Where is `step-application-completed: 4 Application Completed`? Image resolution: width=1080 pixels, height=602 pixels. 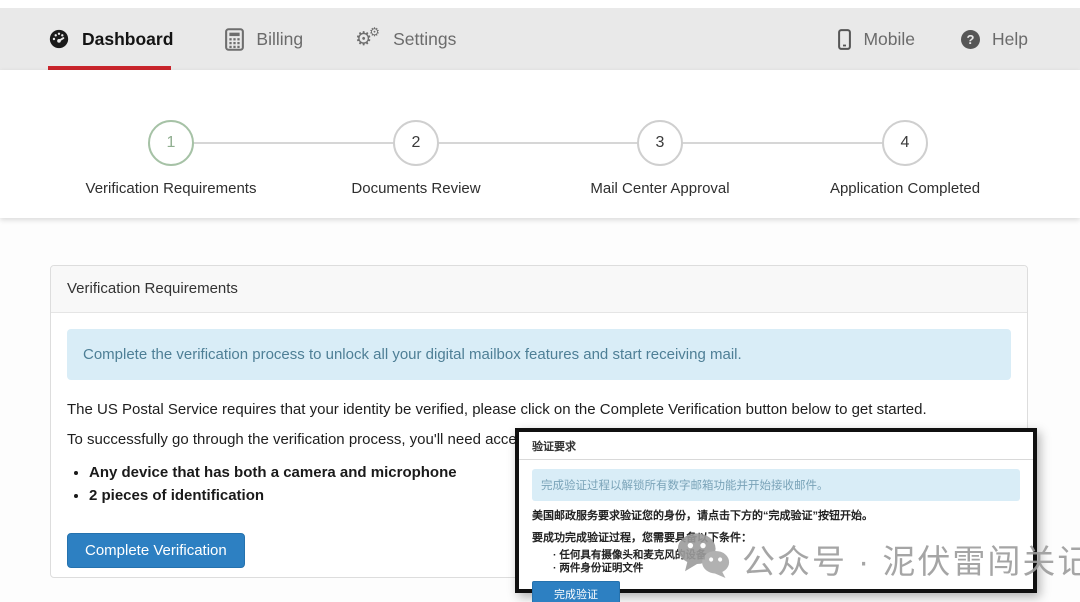
step-application-completed: 4 Application Completed is located at coordinates (905, 133).